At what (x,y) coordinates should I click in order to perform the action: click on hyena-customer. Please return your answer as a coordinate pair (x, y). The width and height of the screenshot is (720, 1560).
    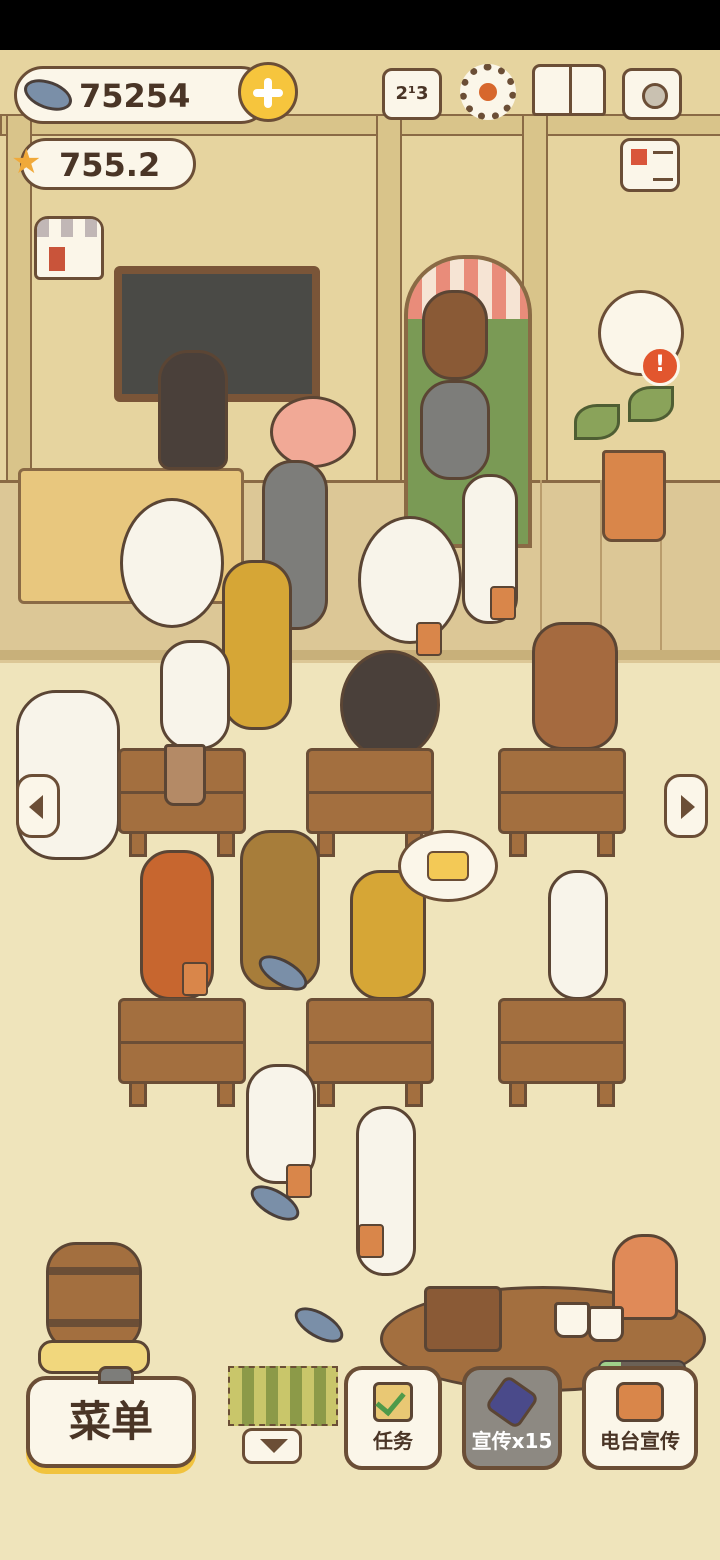
    Looking at the image, I should click on (257, 645).